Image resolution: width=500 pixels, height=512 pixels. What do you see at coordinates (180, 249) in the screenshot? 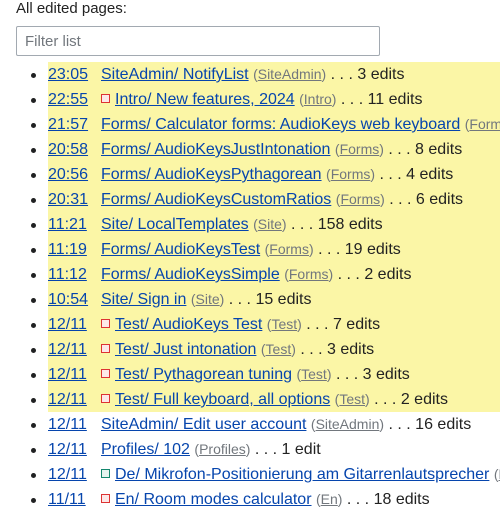
I see `page-title-link: Forms/ AudioKeysTest` at bounding box center [180, 249].